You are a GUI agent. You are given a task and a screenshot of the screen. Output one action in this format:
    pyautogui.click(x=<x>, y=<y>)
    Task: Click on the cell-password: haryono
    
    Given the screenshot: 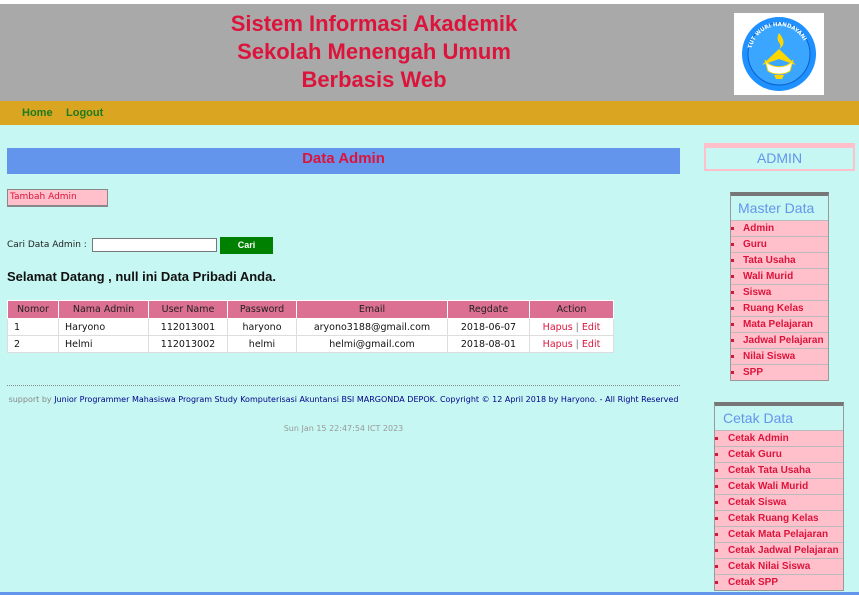 What is the action you would take?
    pyautogui.click(x=262, y=327)
    